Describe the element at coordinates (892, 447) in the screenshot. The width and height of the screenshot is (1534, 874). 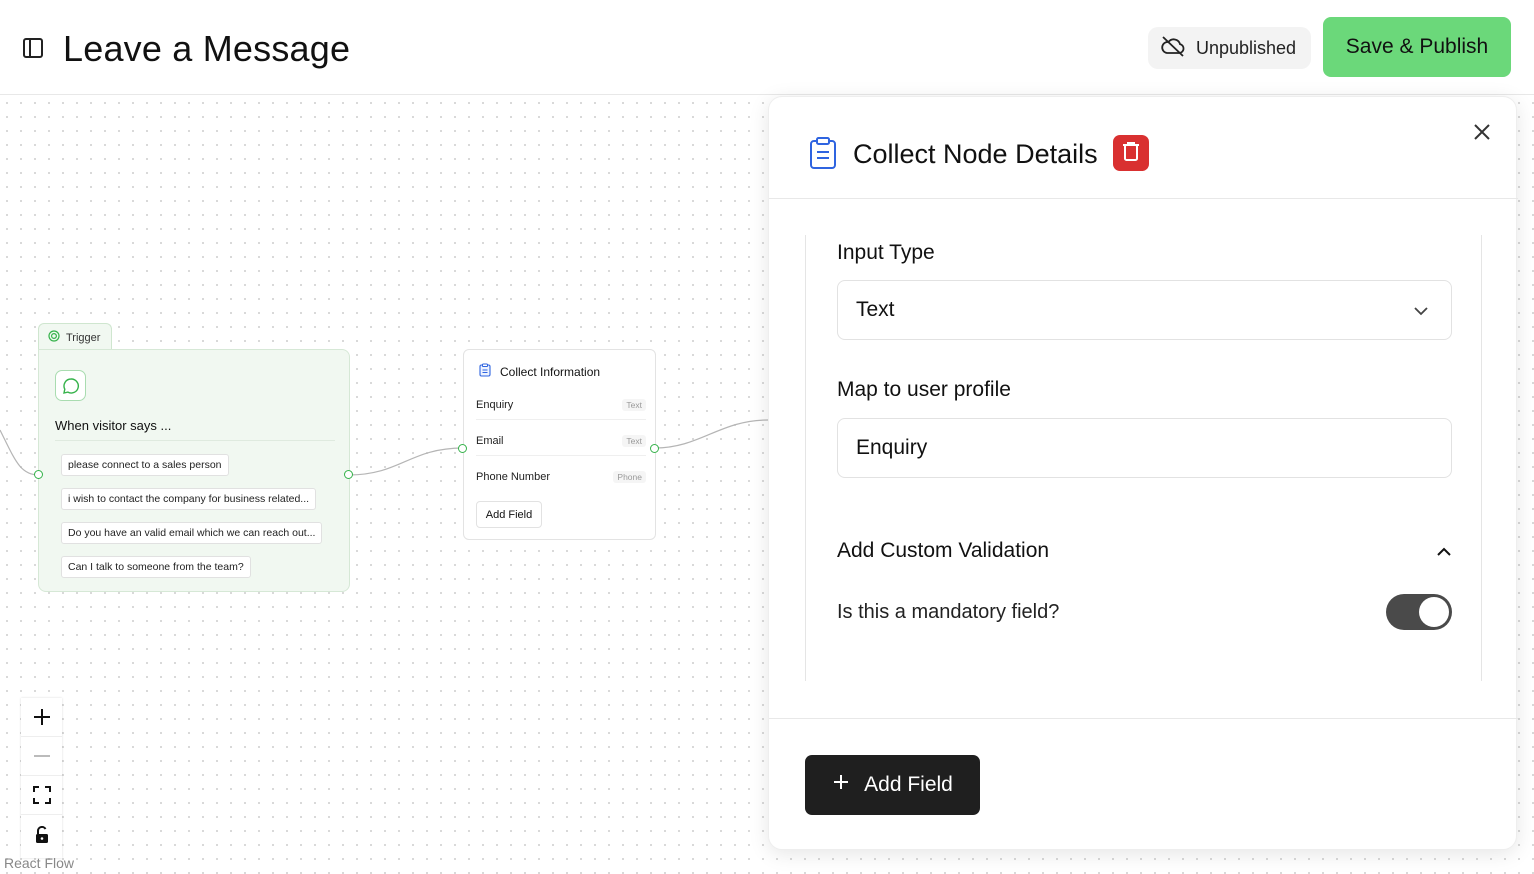
I see `map-profile-value: Enquiry` at that location.